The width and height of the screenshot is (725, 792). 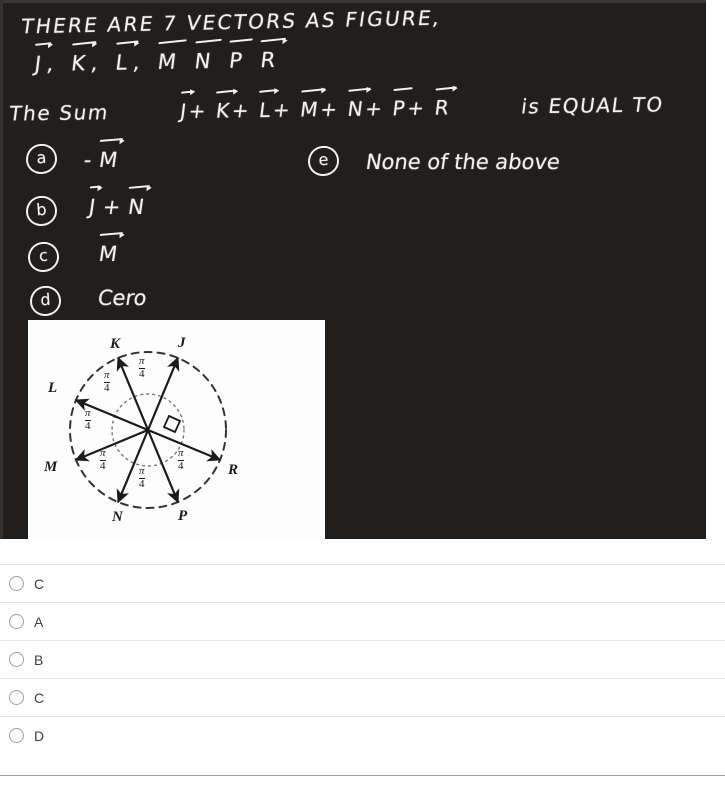 What do you see at coordinates (148, 430) in the screenshot?
I see `vector-diagram-svg` at bounding box center [148, 430].